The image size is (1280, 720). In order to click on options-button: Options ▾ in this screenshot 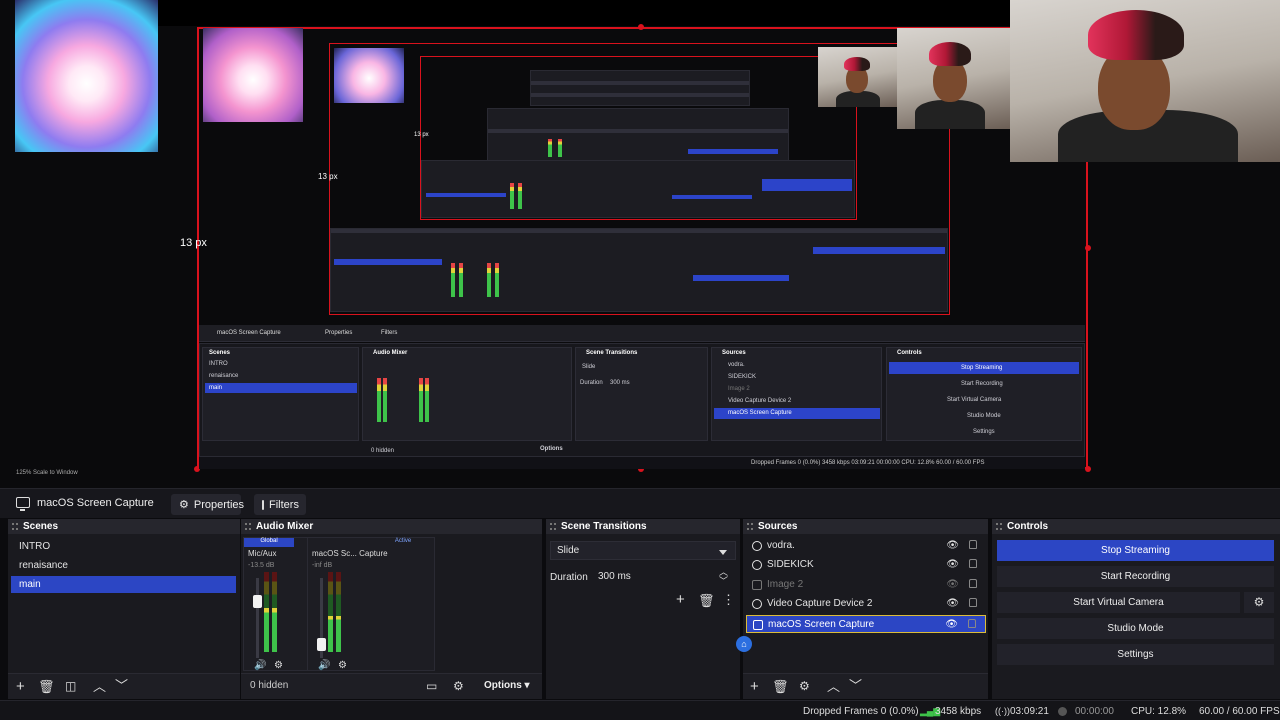, I will do `click(507, 685)`.